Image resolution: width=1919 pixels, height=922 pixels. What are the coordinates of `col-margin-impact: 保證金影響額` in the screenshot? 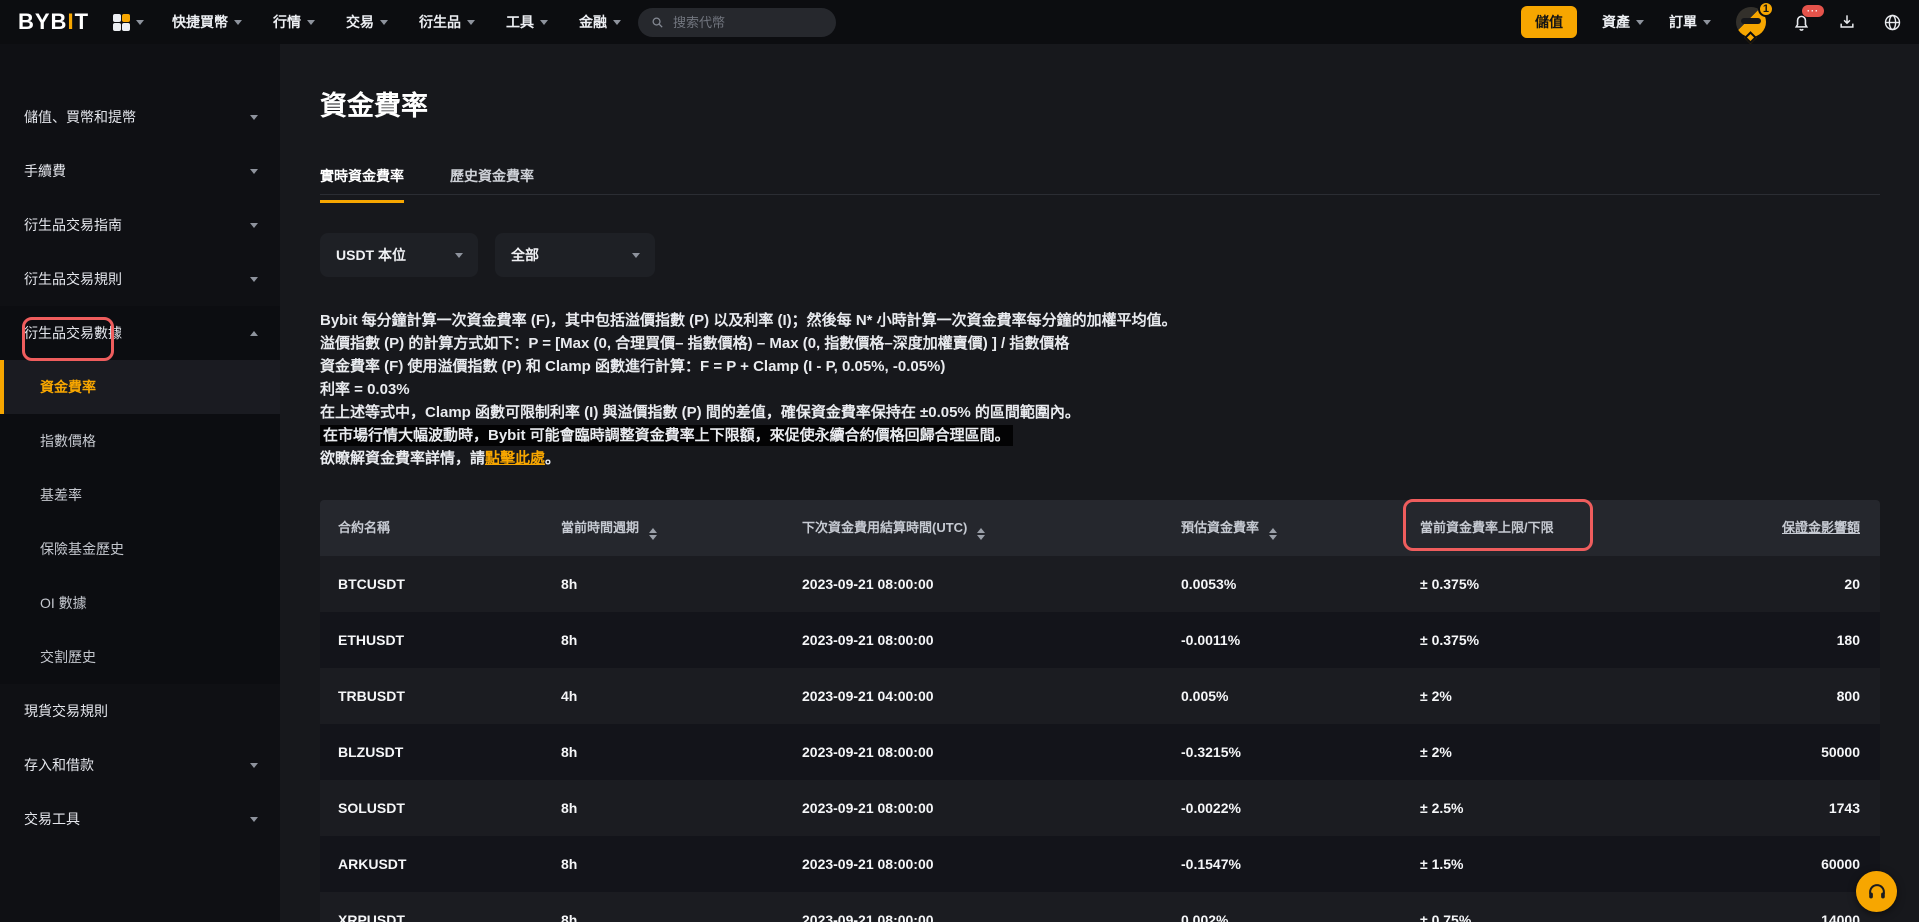 It's located at (1821, 528).